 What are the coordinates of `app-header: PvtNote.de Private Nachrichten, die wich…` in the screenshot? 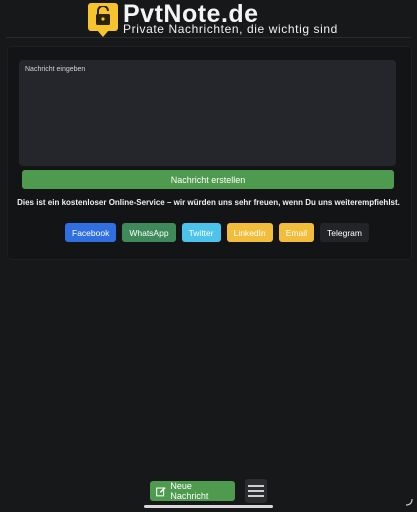 It's located at (208, 19).